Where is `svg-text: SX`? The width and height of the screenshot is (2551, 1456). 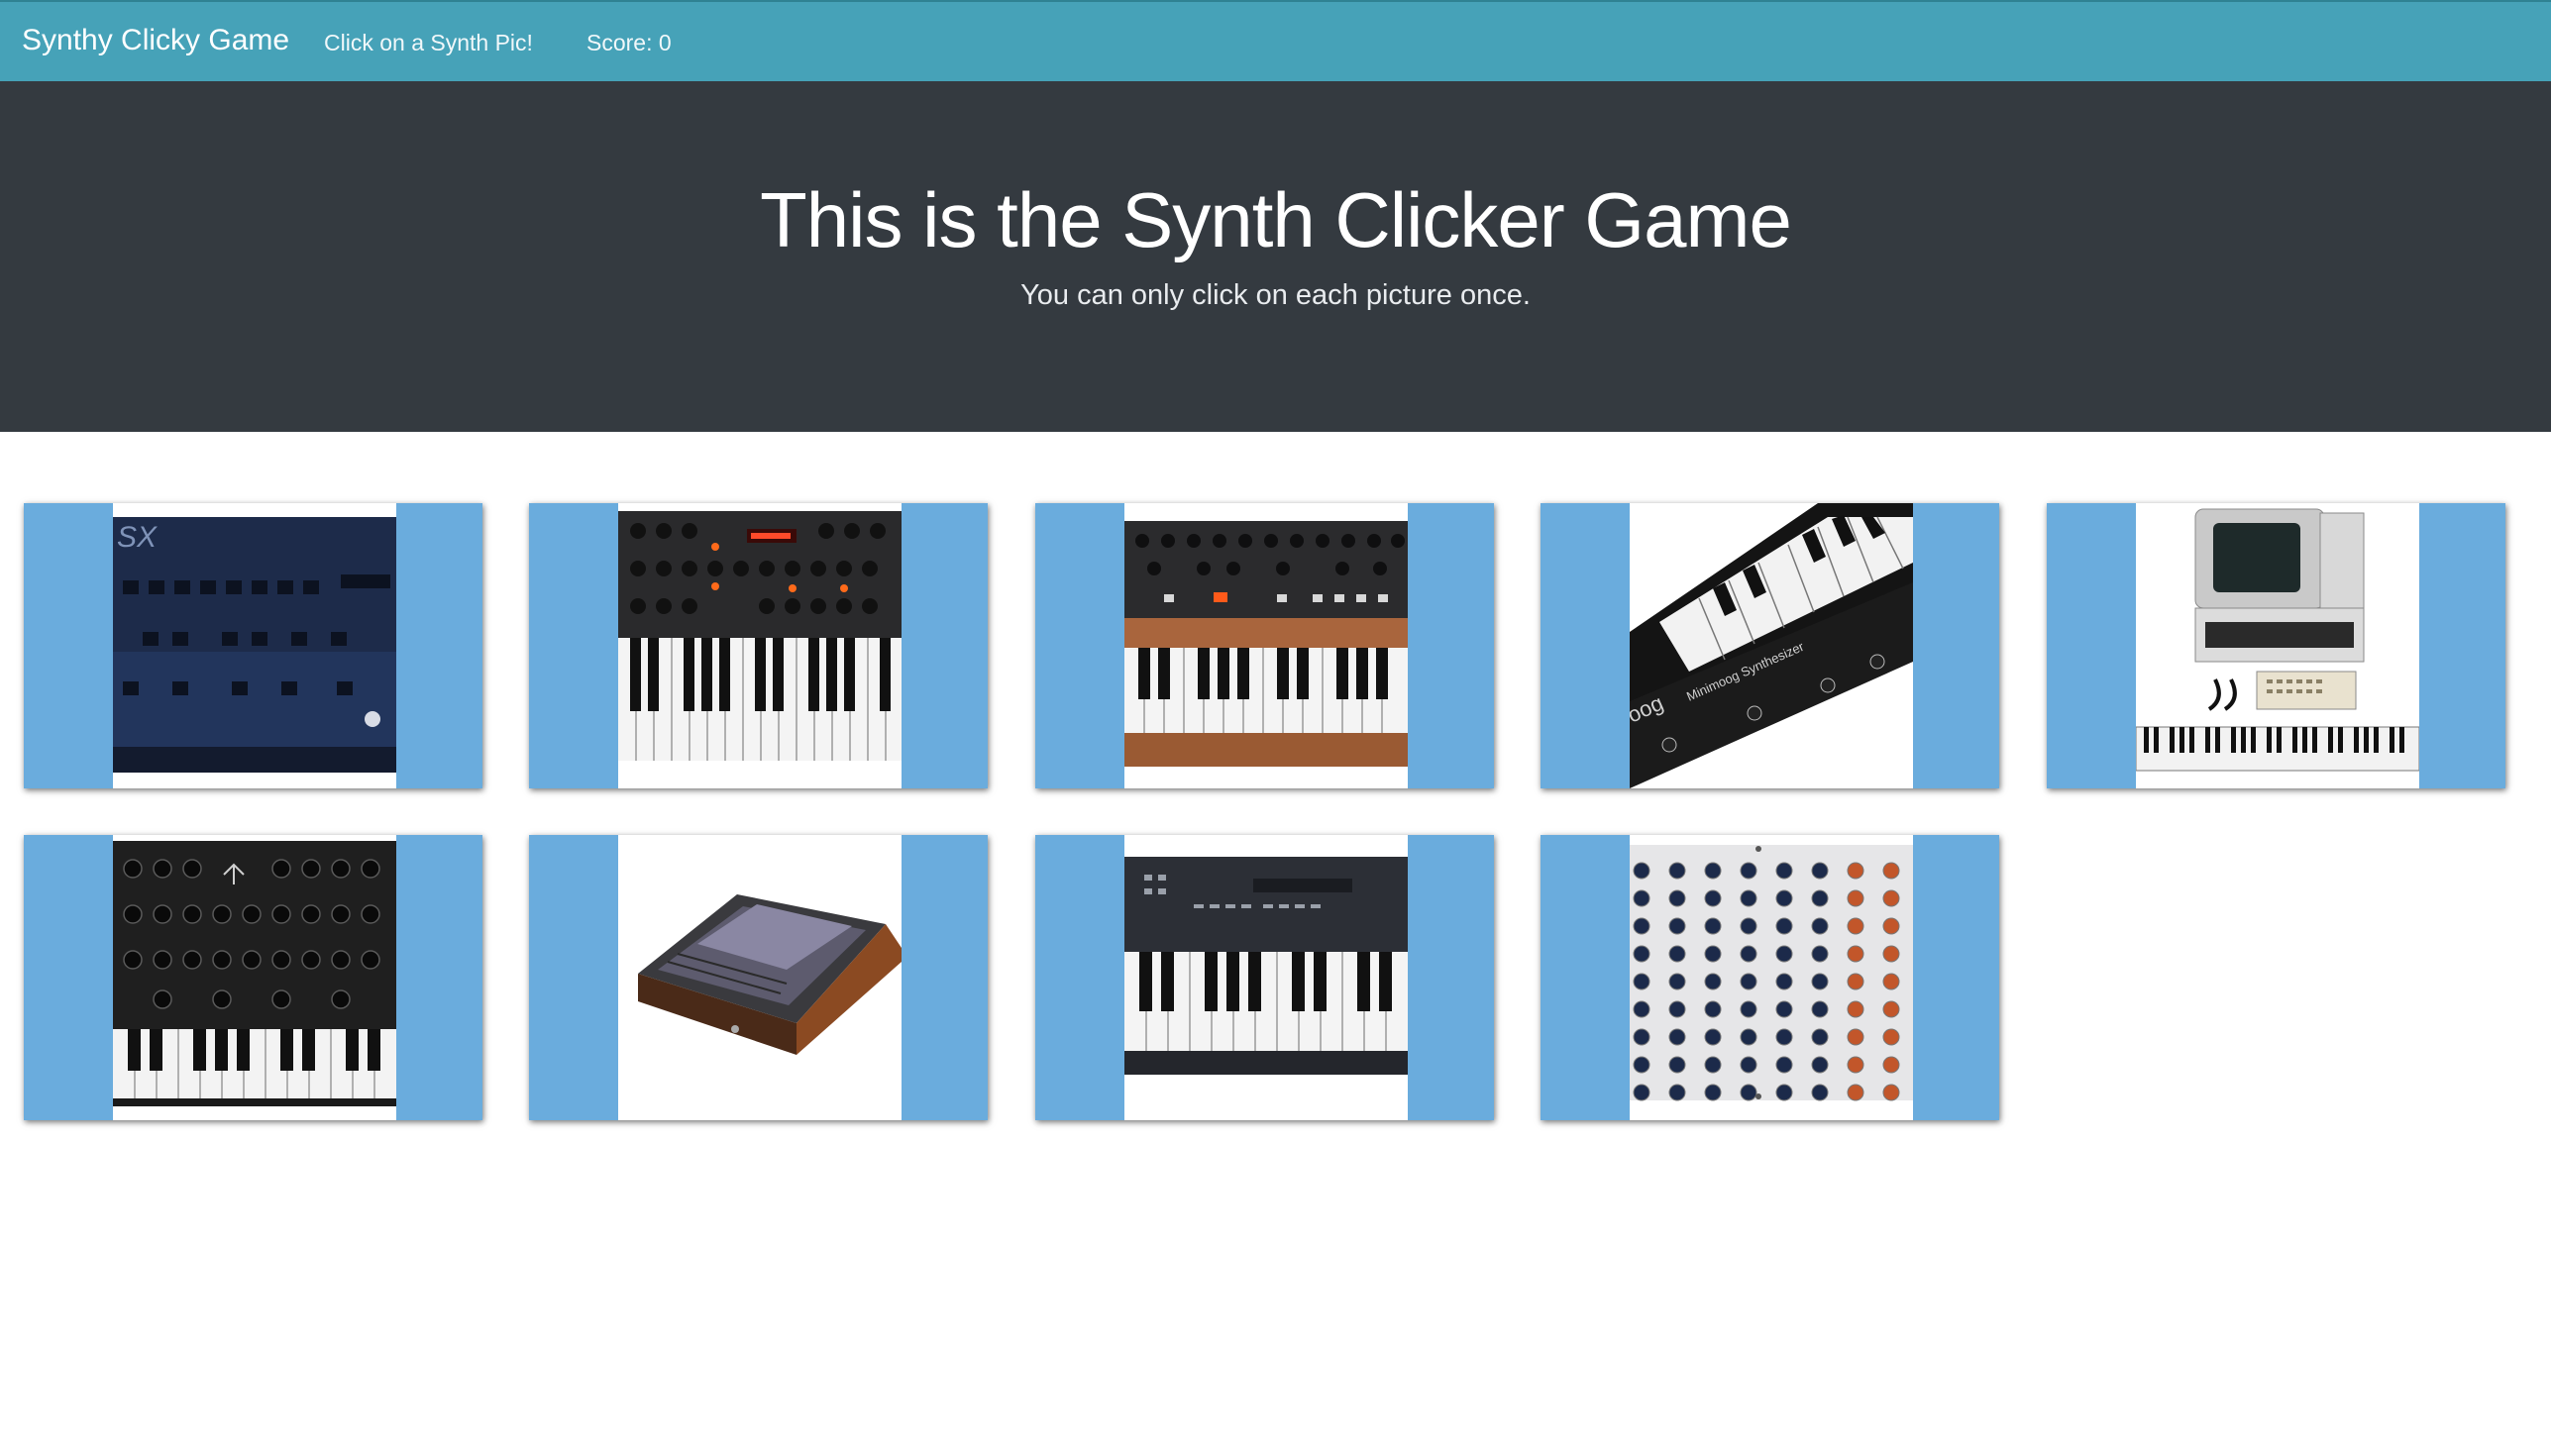 svg-text: SX is located at coordinates (137, 537).